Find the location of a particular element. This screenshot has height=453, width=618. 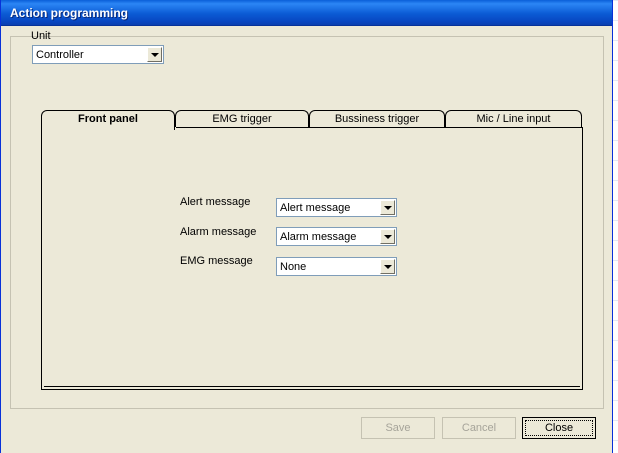

unit-dropdown: Controller is located at coordinates (98, 54).